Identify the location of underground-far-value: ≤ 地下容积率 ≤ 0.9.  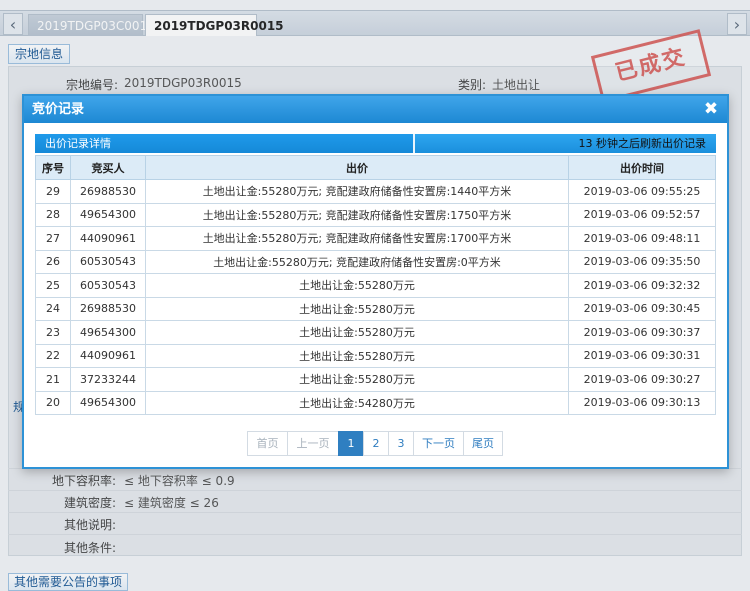
(179, 481).